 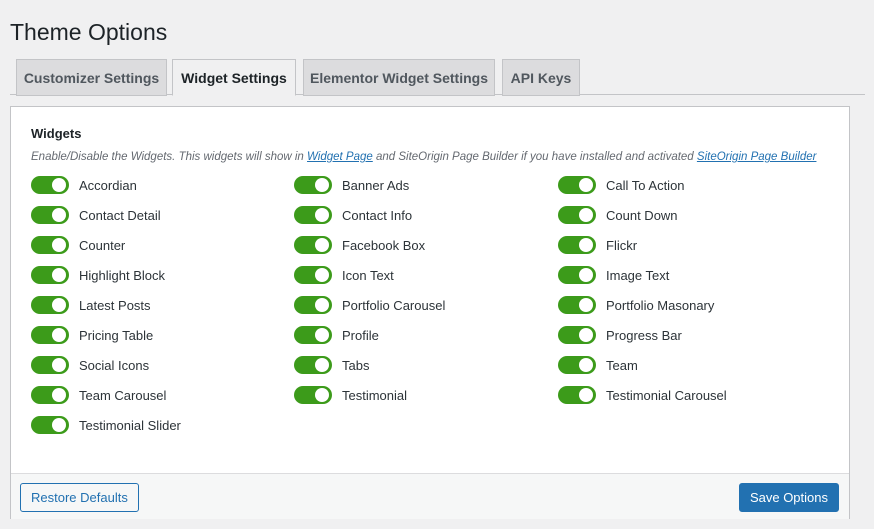 I want to click on widget-item: Testimonial Carousel, so click(x=642, y=395).